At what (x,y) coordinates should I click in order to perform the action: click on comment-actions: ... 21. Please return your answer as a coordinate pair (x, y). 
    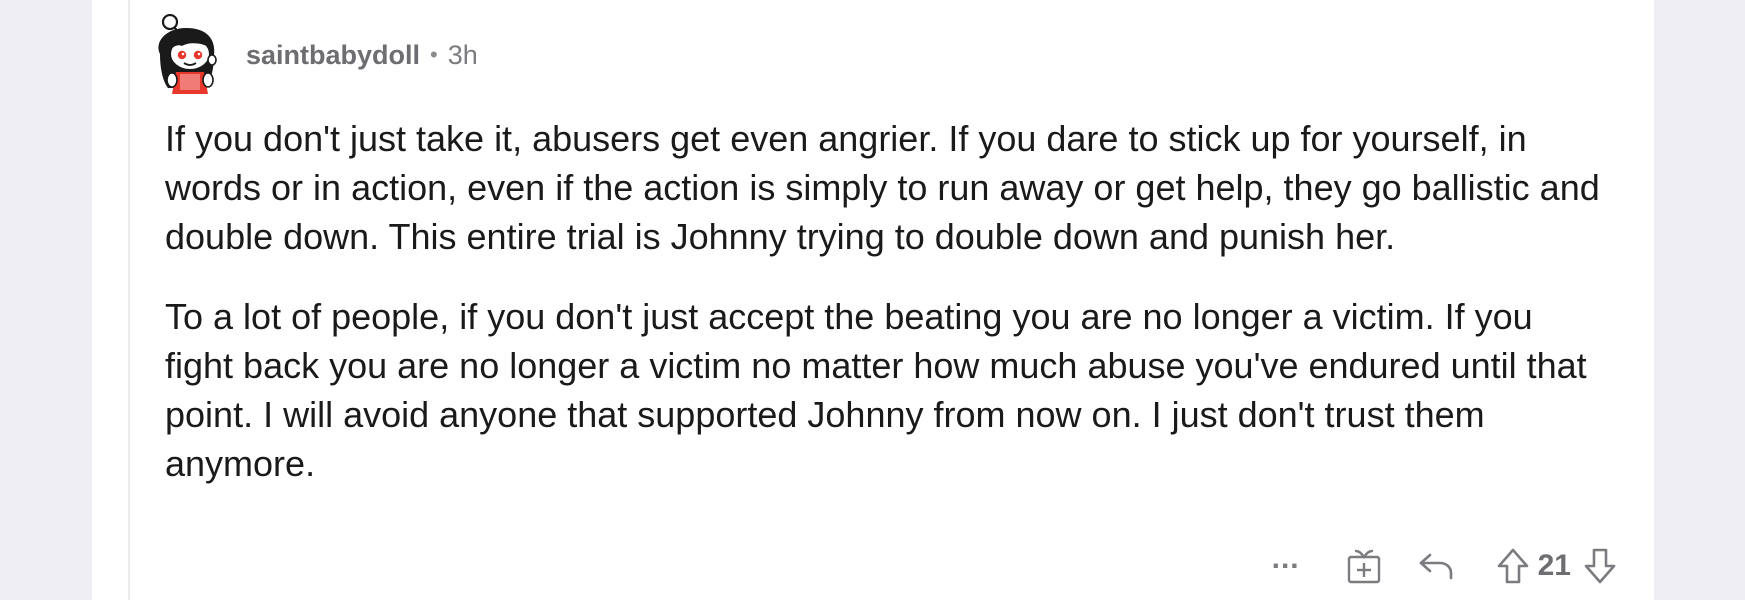
    Looking at the image, I should click on (1444, 566).